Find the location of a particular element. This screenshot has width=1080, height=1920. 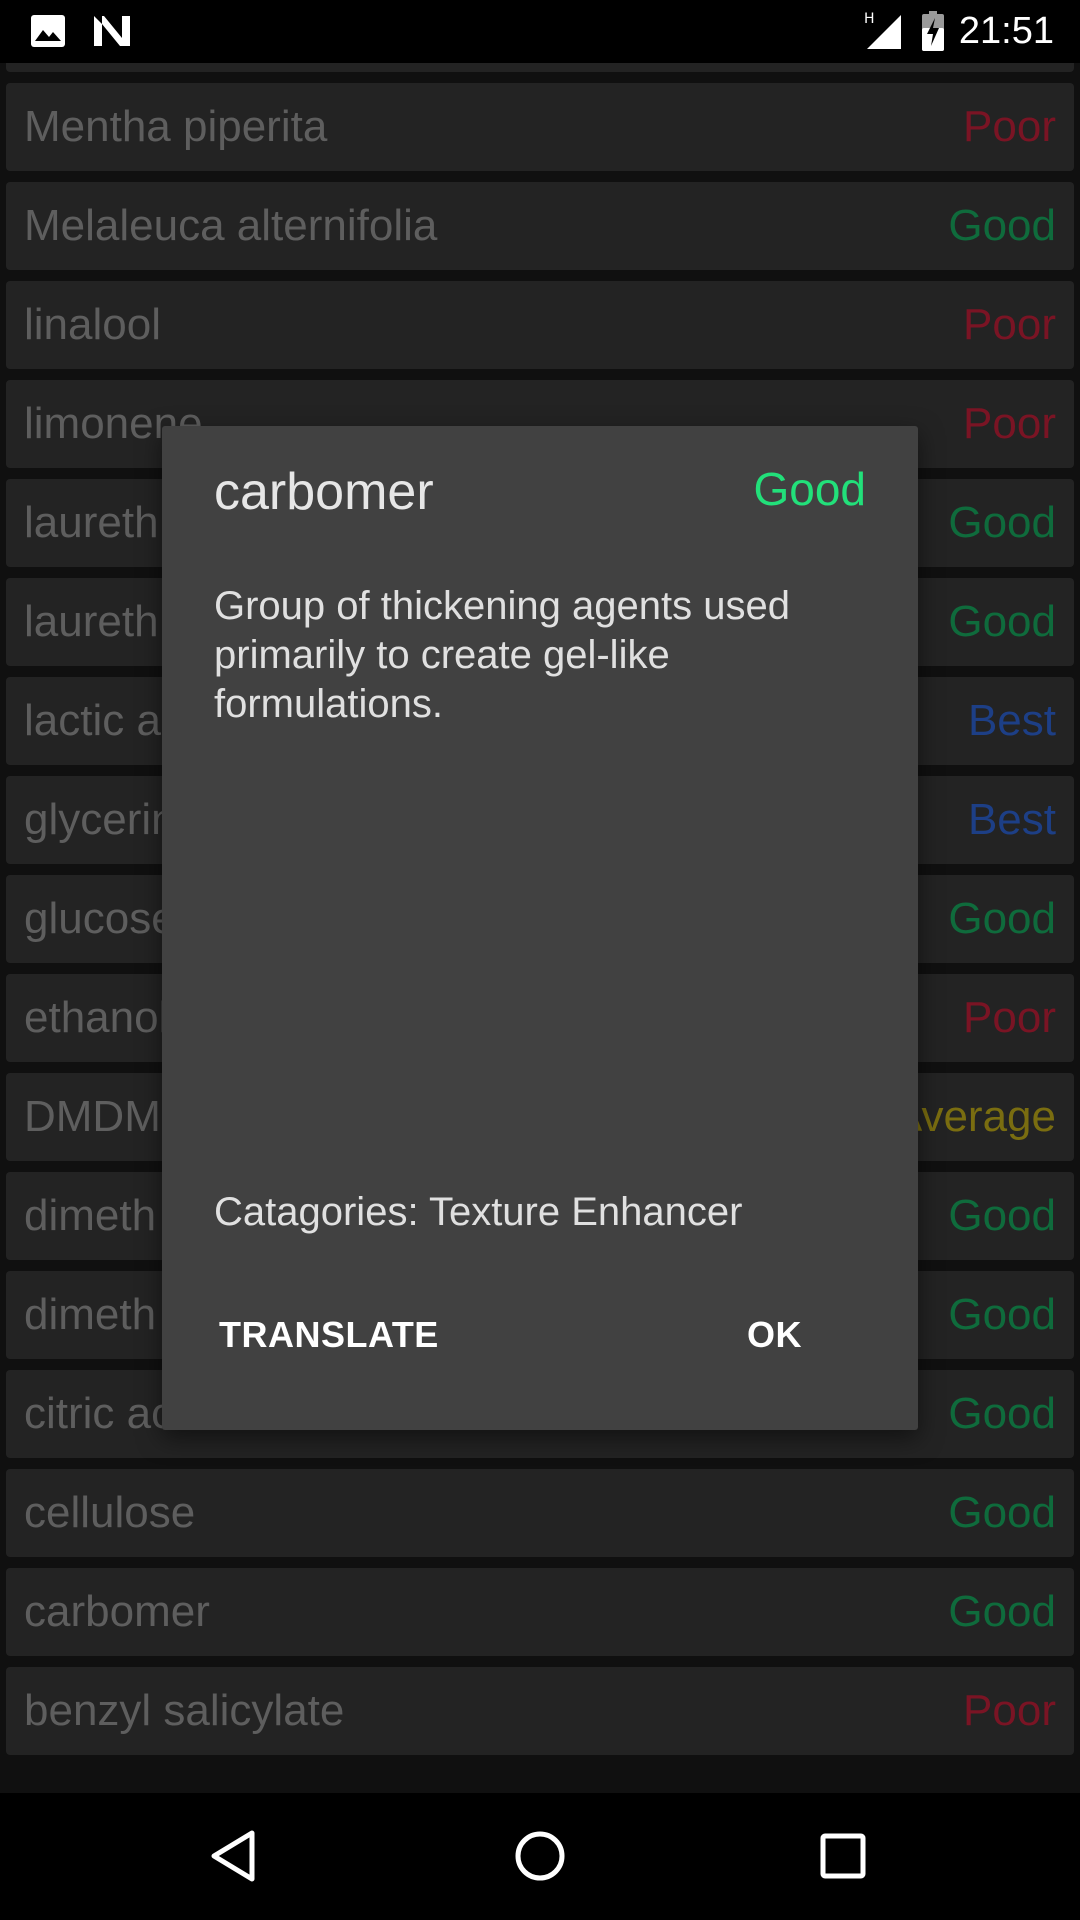

navigation-bar is located at coordinates (540, 1856).